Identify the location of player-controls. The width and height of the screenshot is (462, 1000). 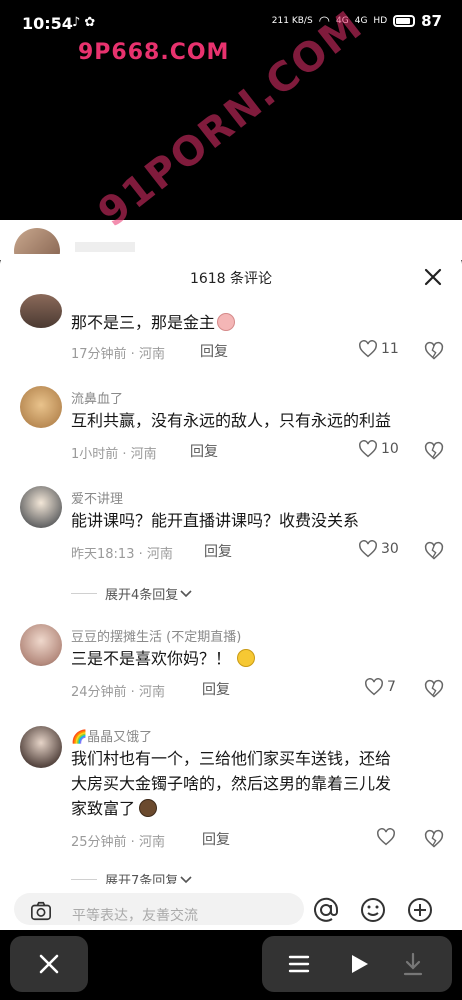
(357, 964).